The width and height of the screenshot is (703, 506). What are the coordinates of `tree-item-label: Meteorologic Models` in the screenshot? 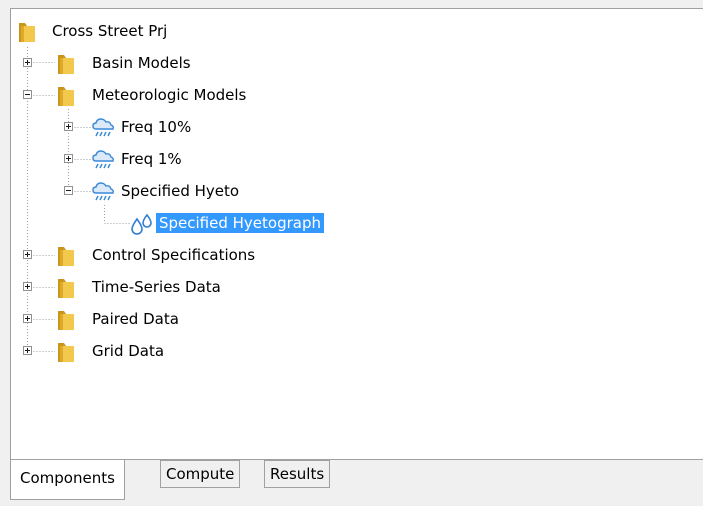 It's located at (169, 95).